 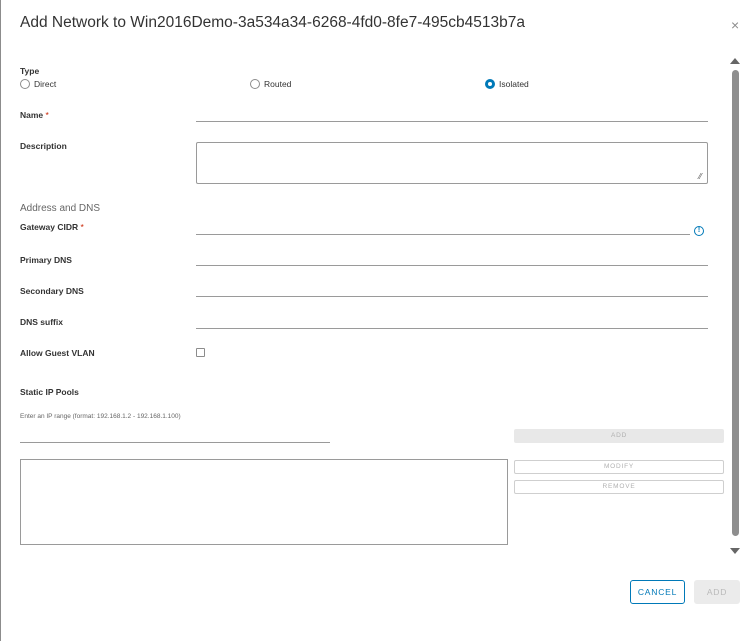 I want to click on secondary-dns-input, so click(x=452, y=290).